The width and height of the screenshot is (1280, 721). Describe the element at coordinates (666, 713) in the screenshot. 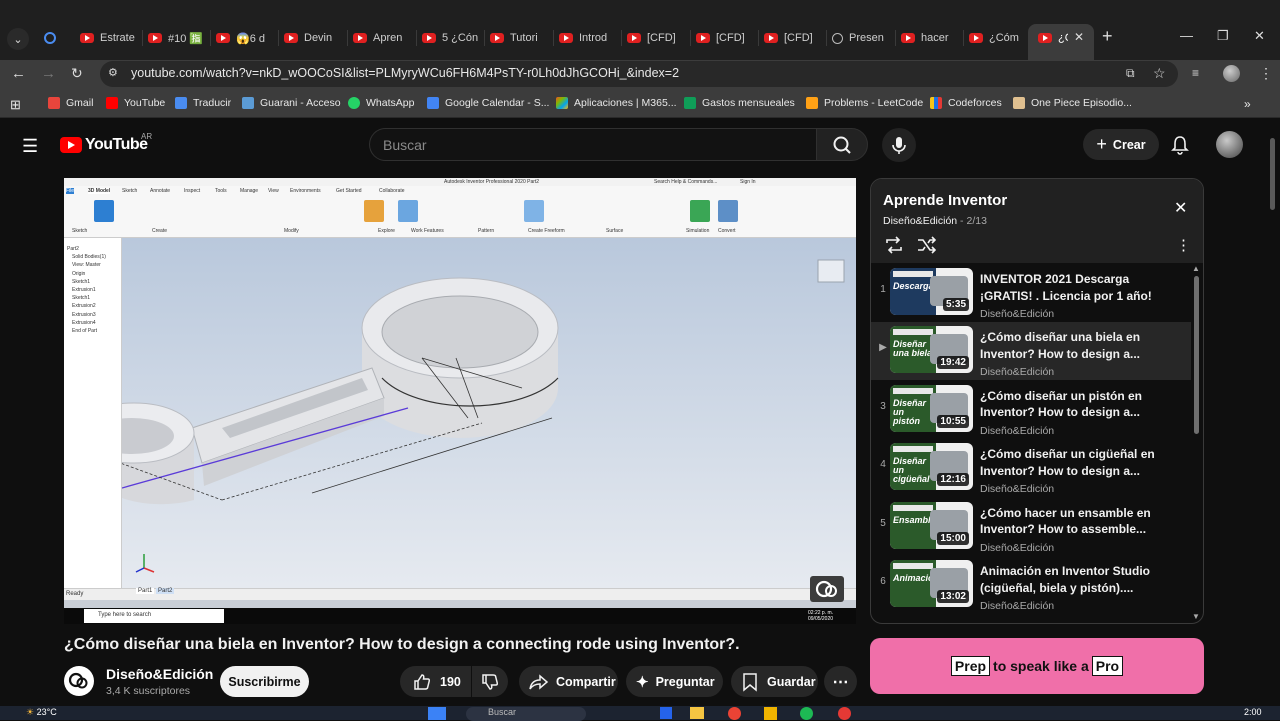

I see `taskview-icon` at that location.